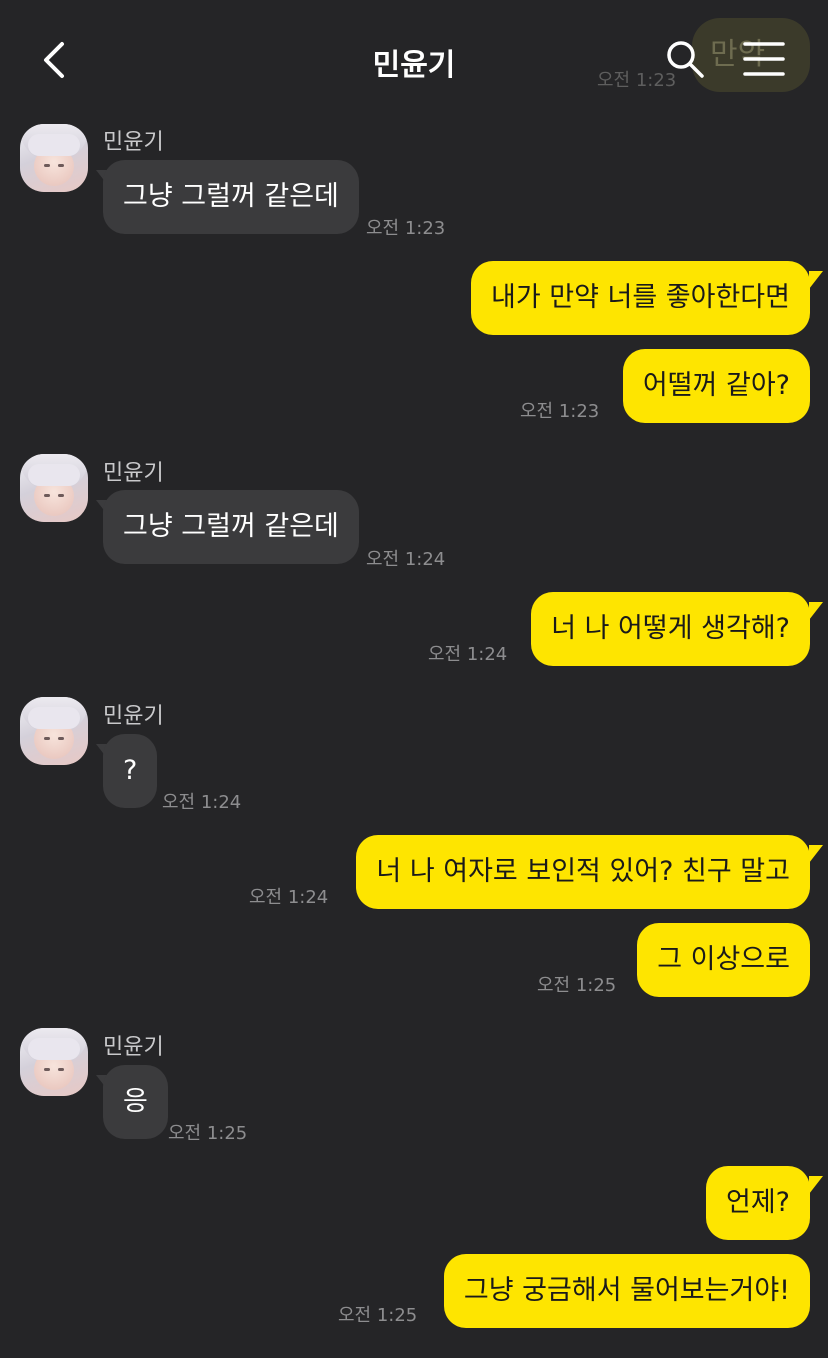 The height and width of the screenshot is (1358, 828). Describe the element at coordinates (716, 386) in the screenshot. I see `message-bubble: 어떨꺼 같아?` at that location.